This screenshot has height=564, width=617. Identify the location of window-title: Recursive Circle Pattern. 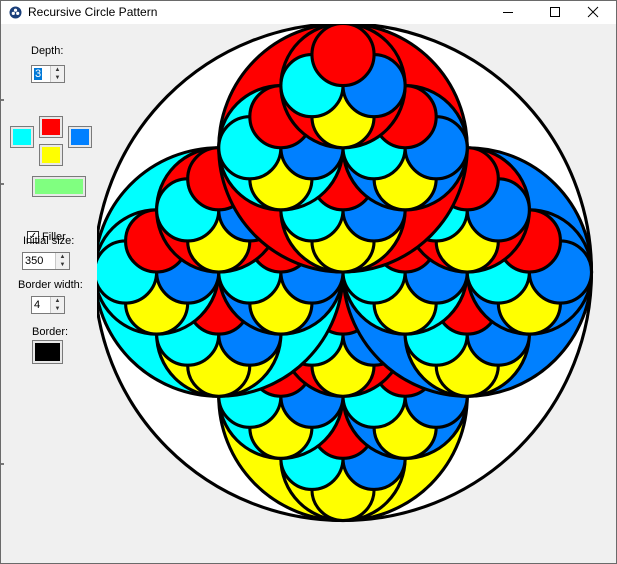
(93, 12).